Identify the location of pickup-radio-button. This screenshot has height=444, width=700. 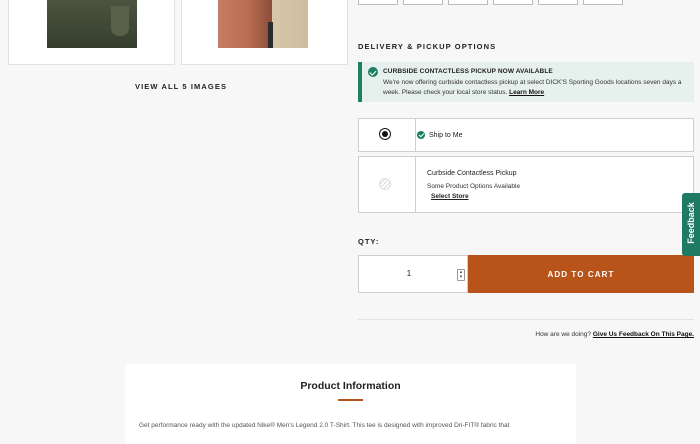
(385, 184).